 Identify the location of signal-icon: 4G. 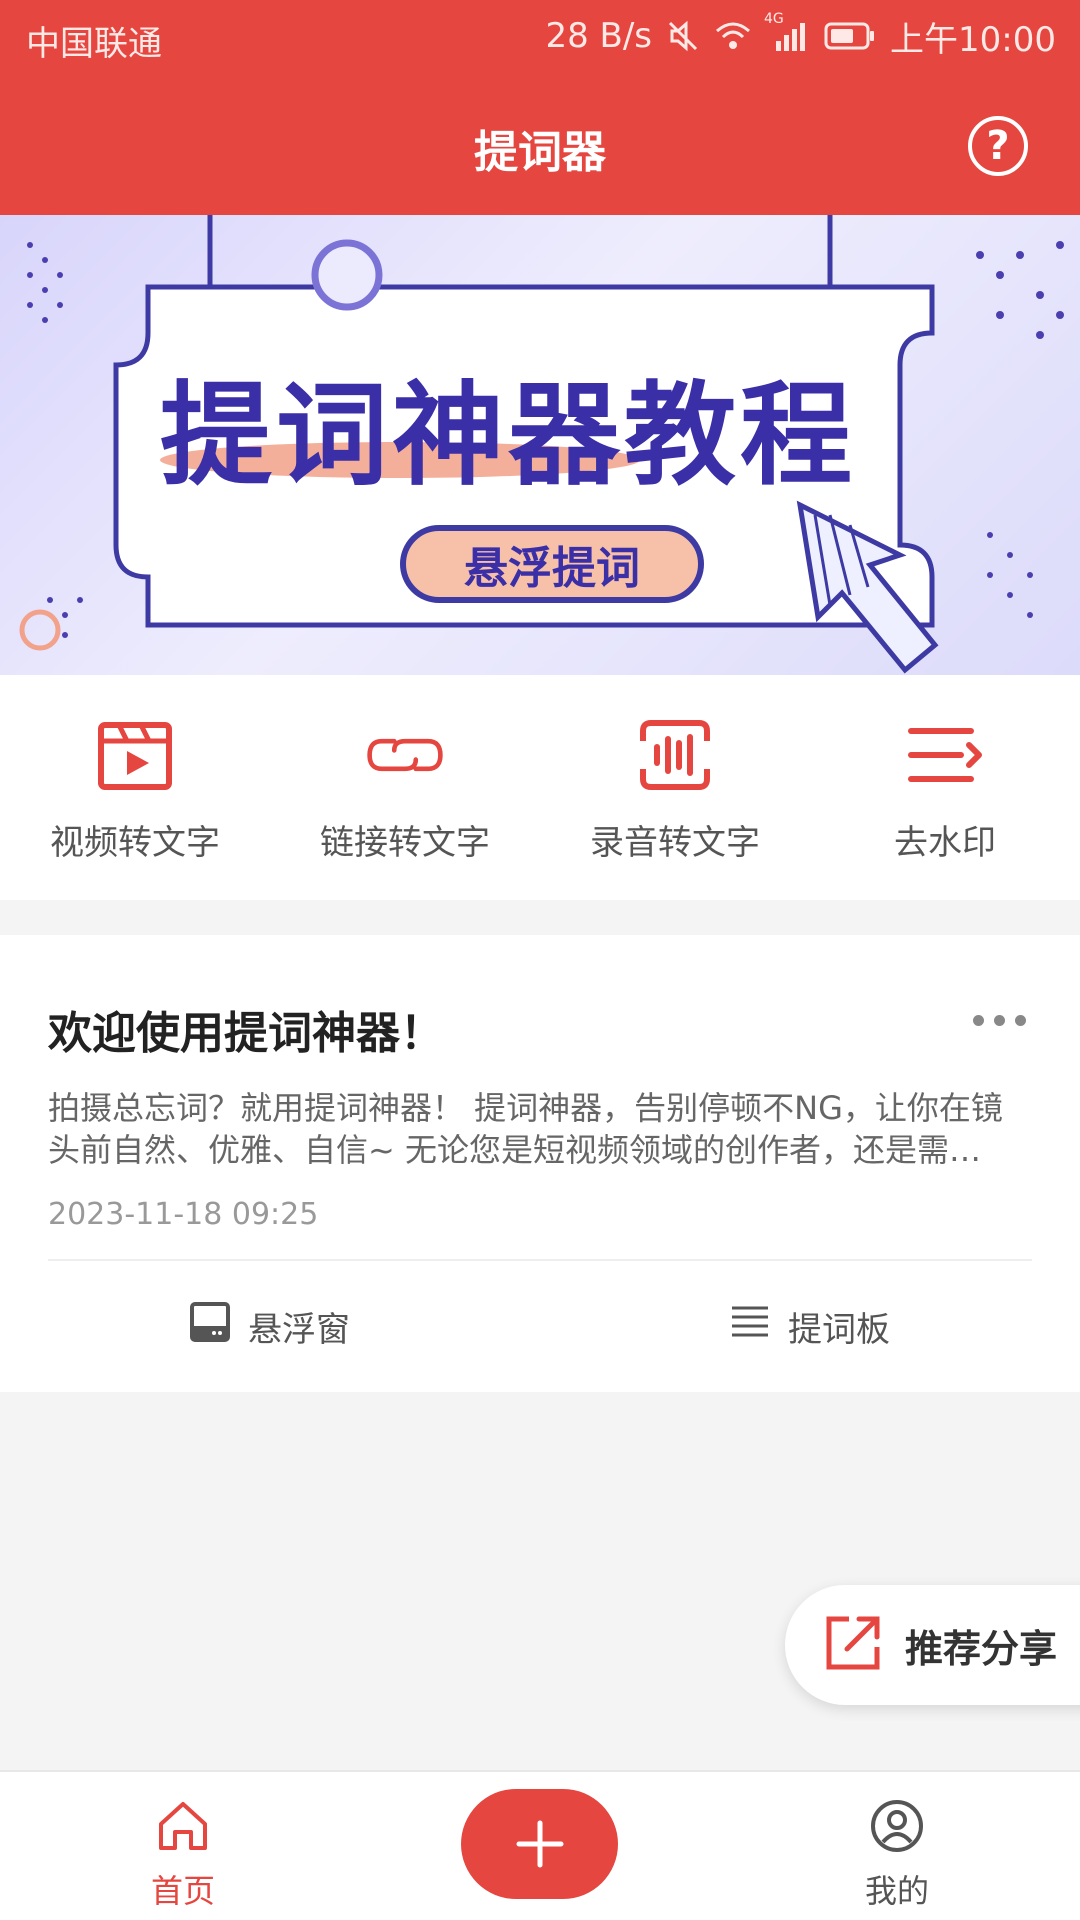
(787, 32).